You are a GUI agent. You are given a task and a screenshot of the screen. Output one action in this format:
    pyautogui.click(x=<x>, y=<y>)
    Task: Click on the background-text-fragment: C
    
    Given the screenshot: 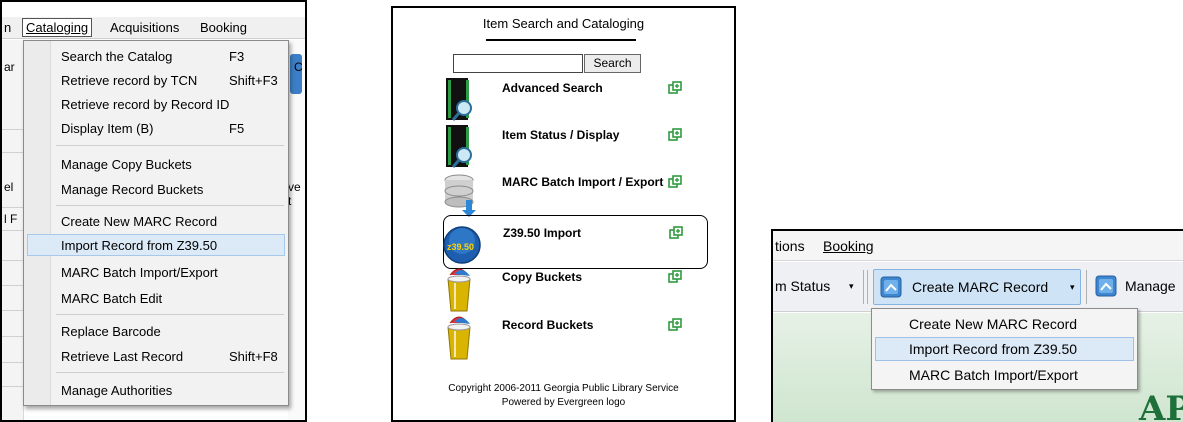 What is the action you would take?
    pyautogui.click(x=298, y=67)
    